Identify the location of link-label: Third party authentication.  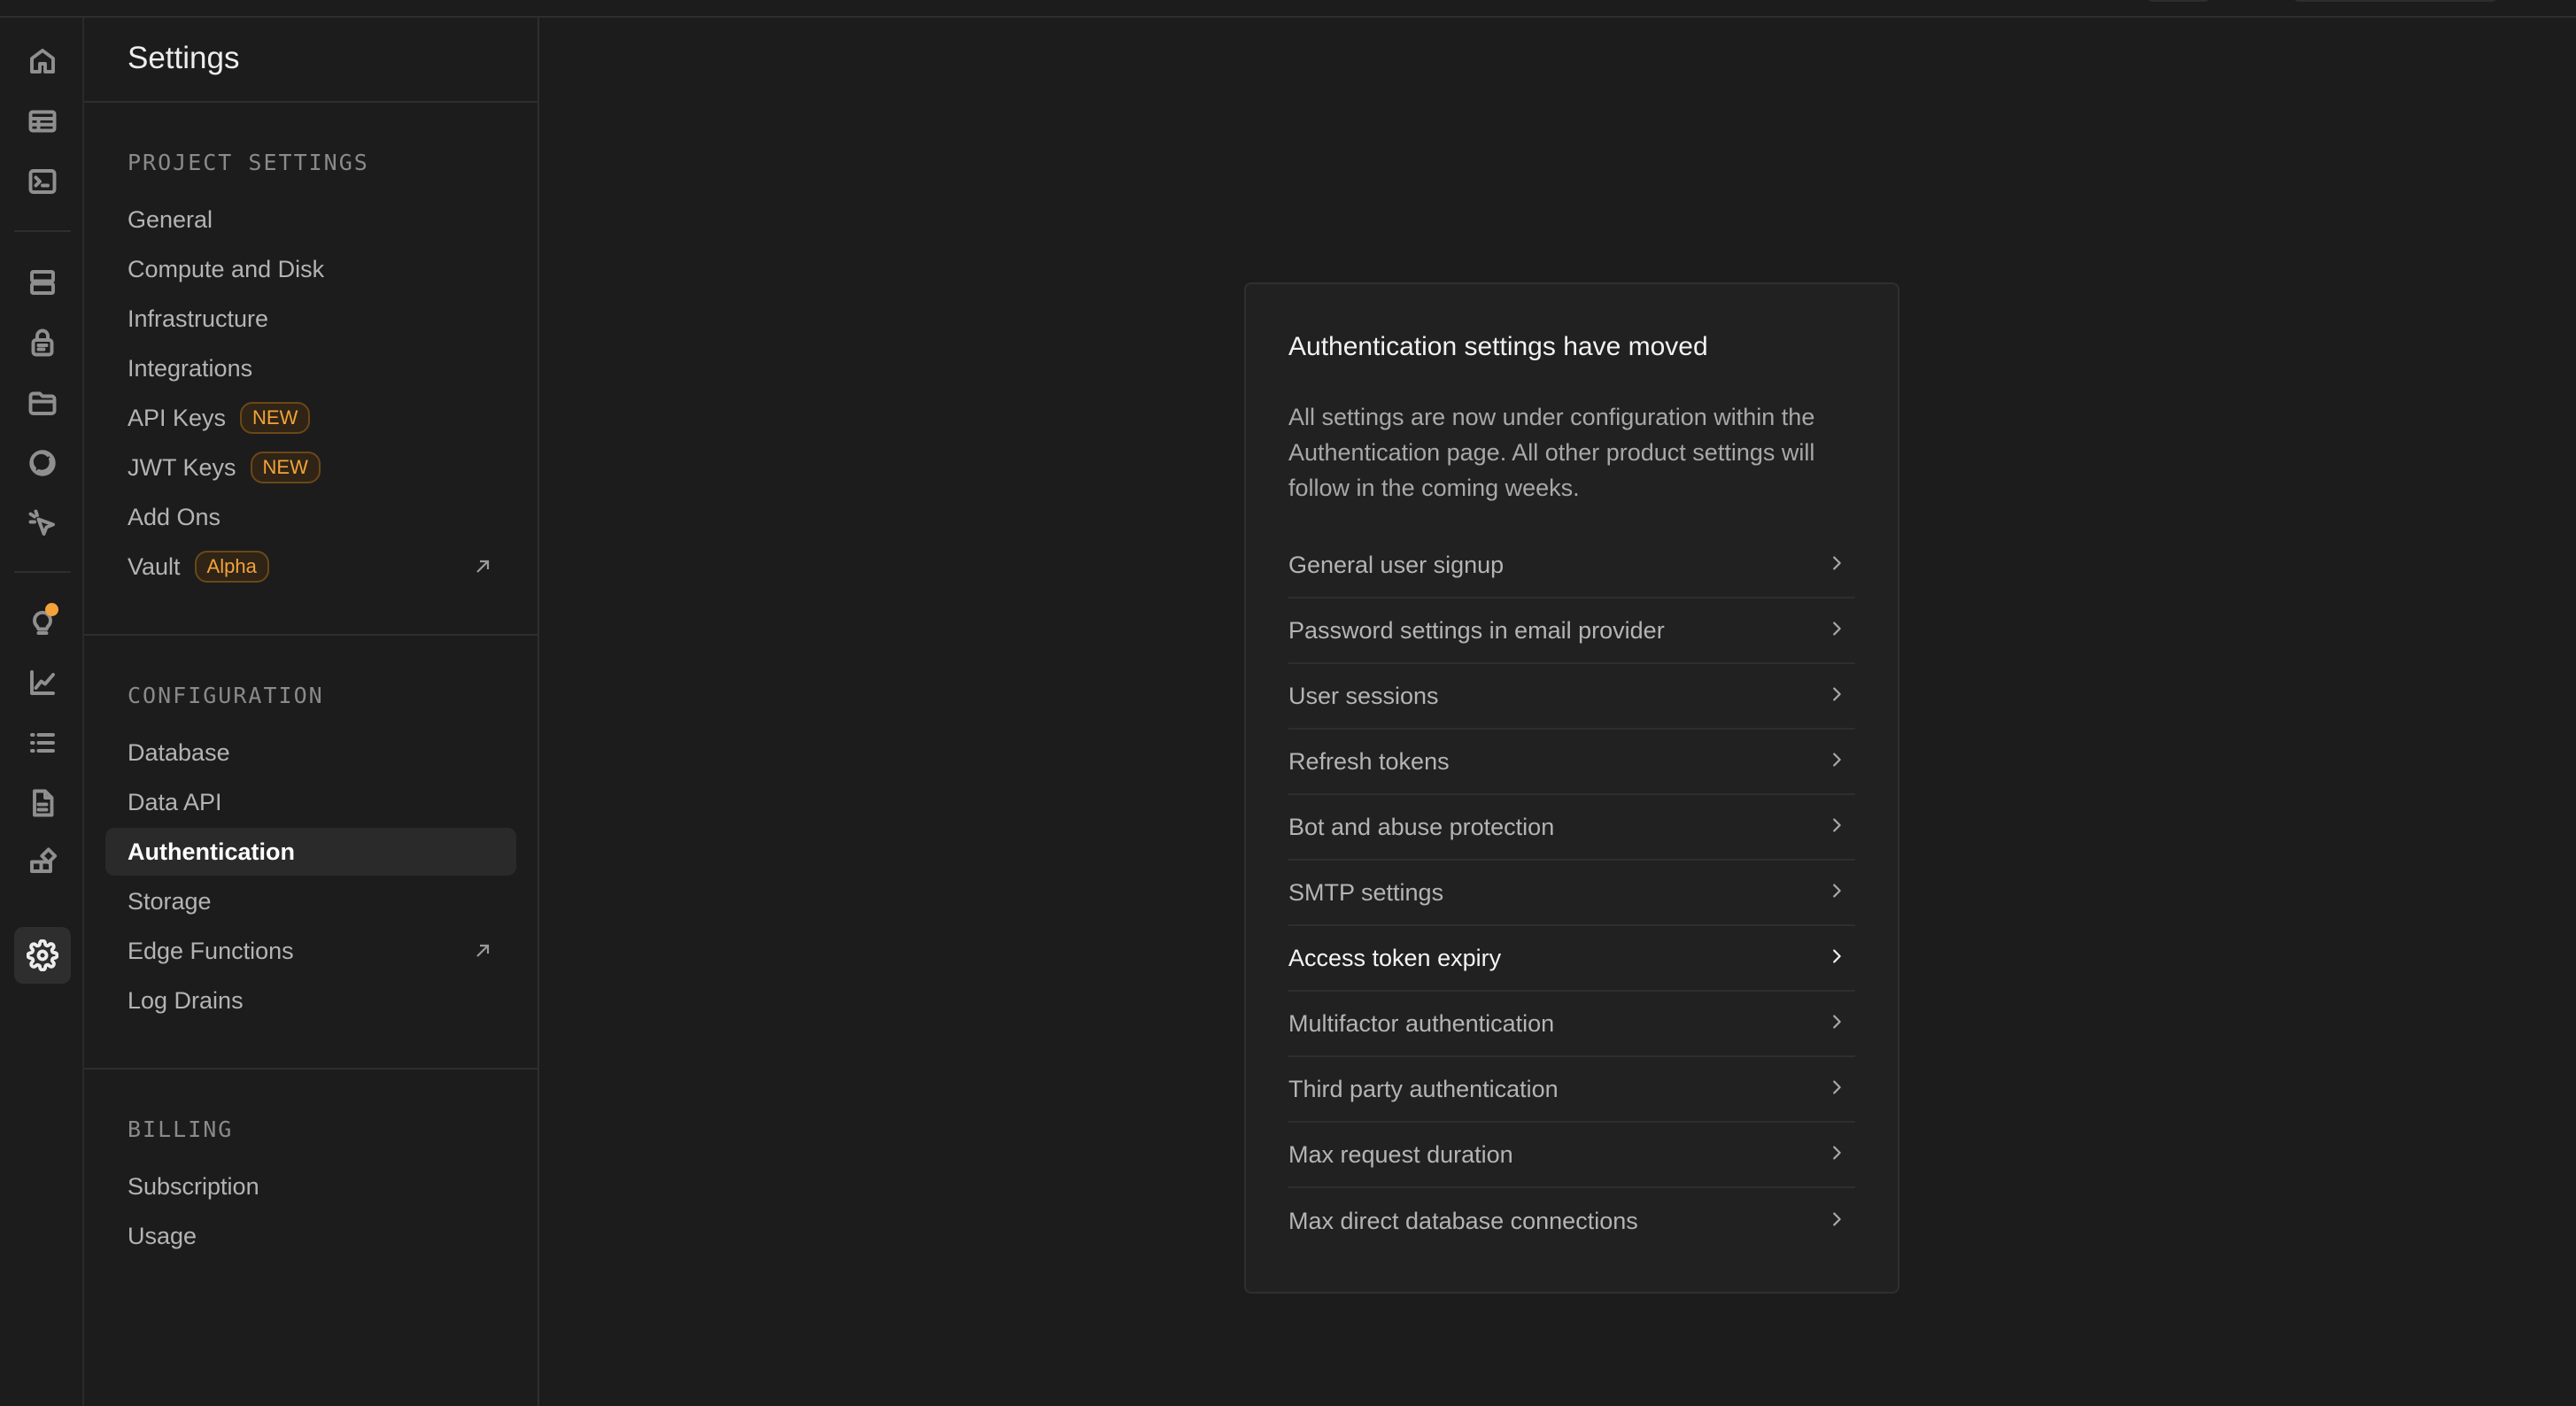
(1423, 1088).